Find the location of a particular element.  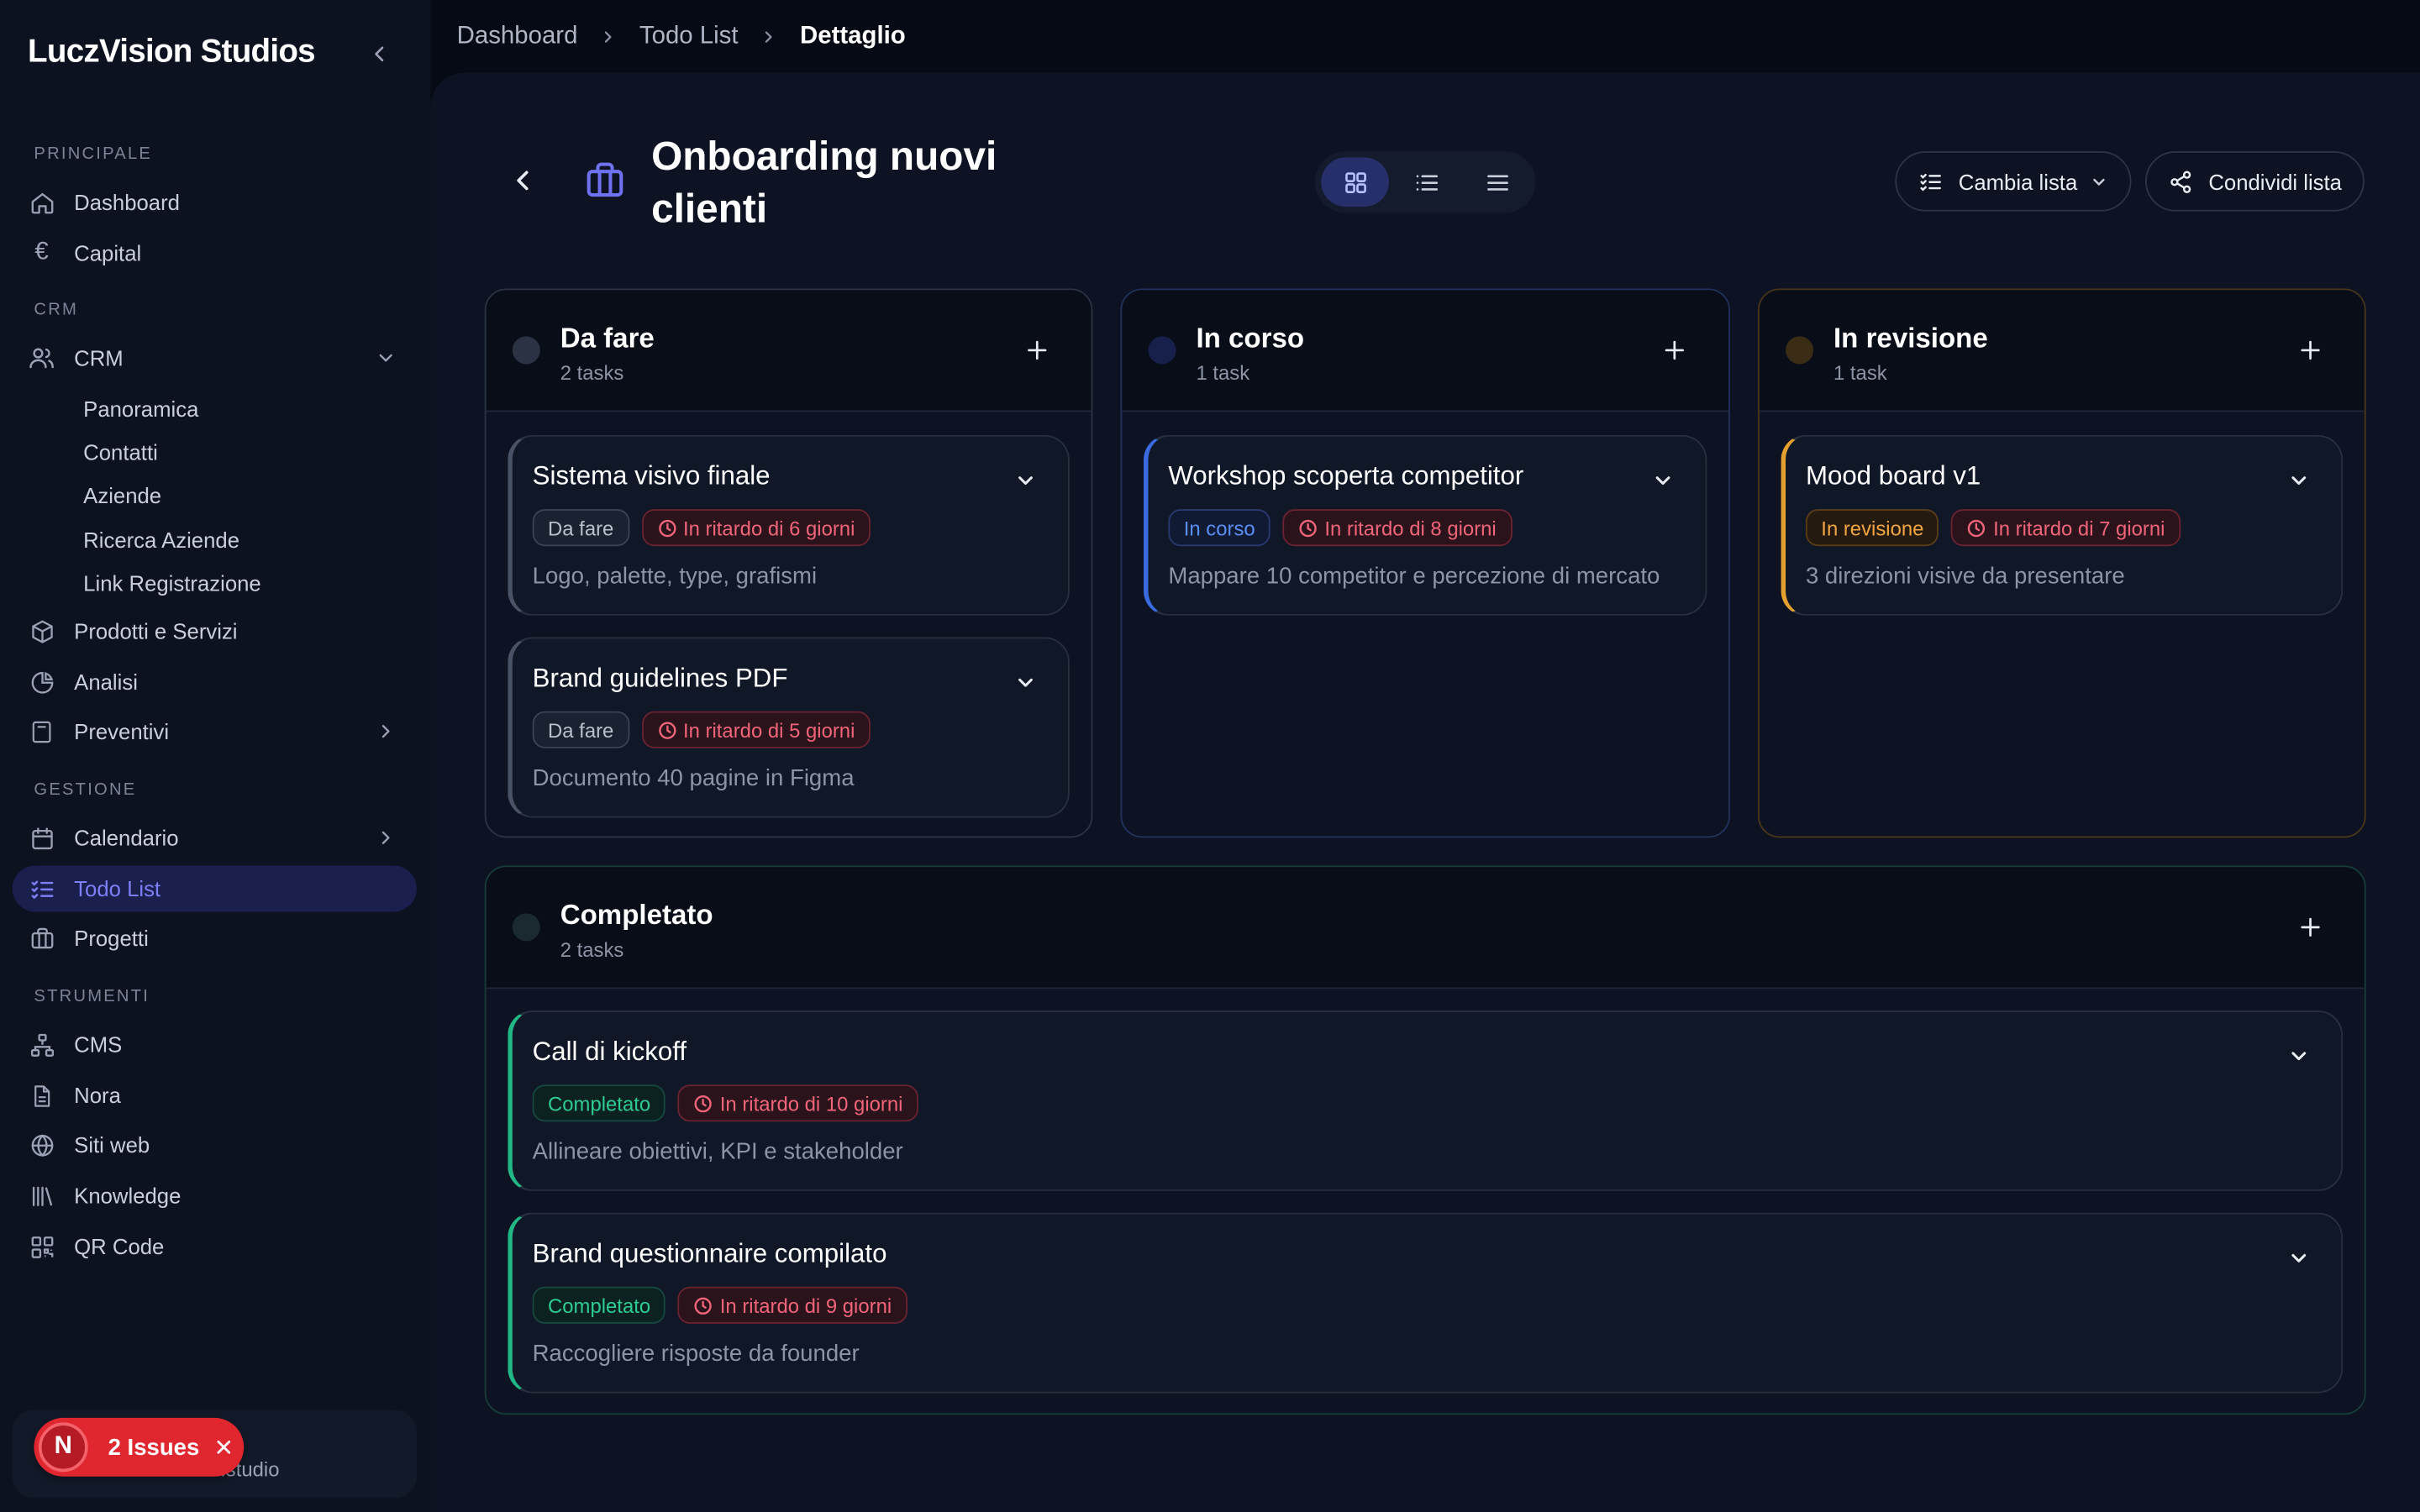

sidebar-item-prodotti: Prodotti e Servizi is located at coordinates (215, 631).